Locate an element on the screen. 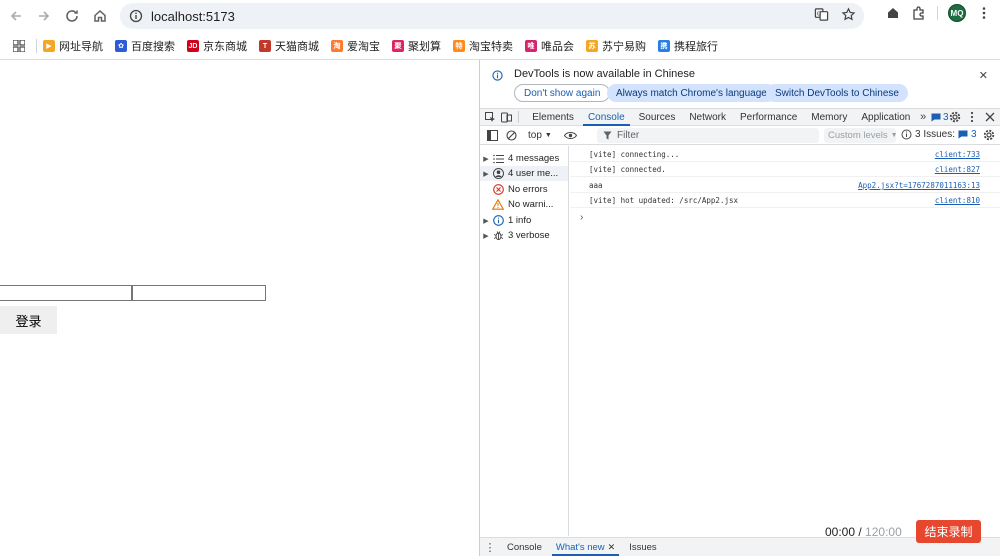  stop-recording-button: 结束录制 is located at coordinates (948, 531).